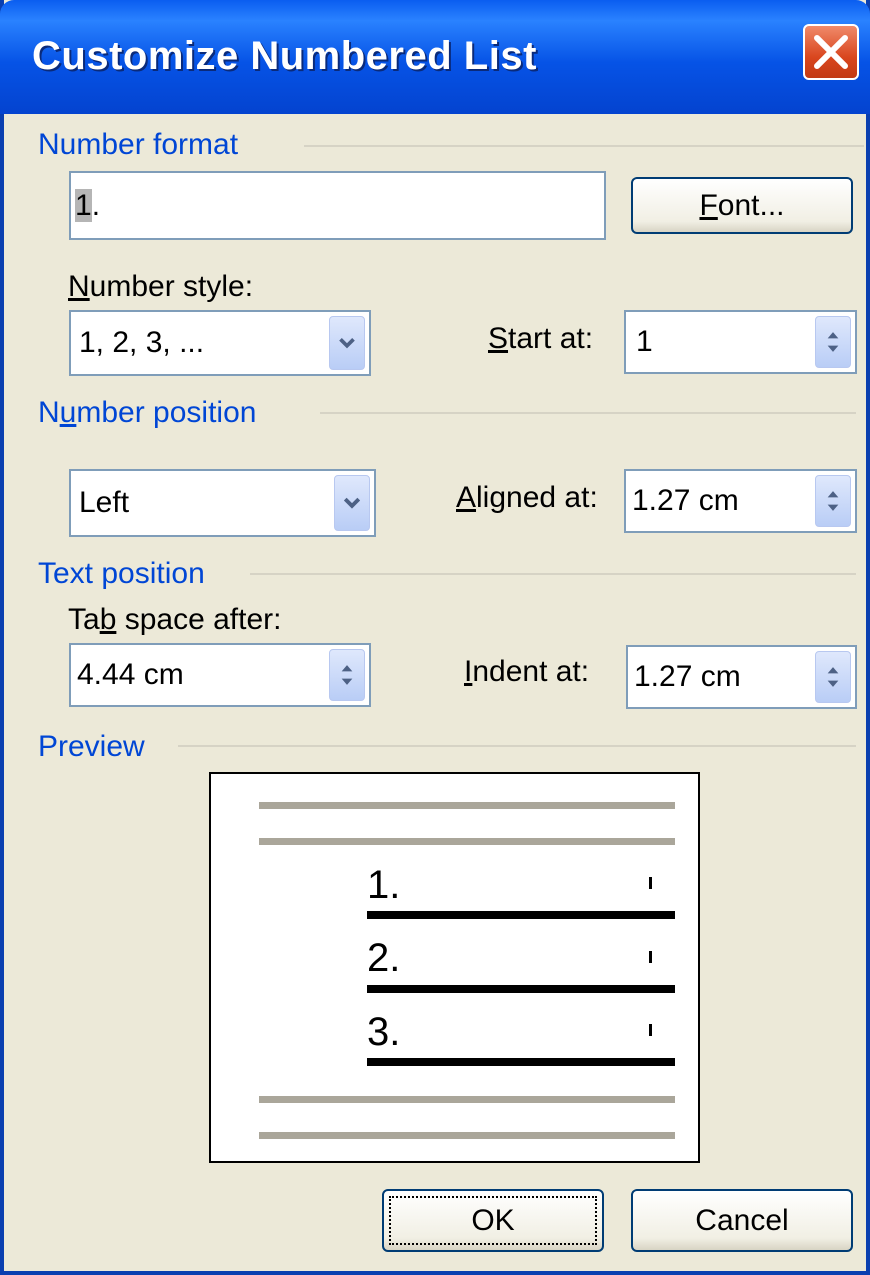 The height and width of the screenshot is (1275, 870). Describe the element at coordinates (644, 341) in the screenshot. I see `start-at-value: 1` at that location.